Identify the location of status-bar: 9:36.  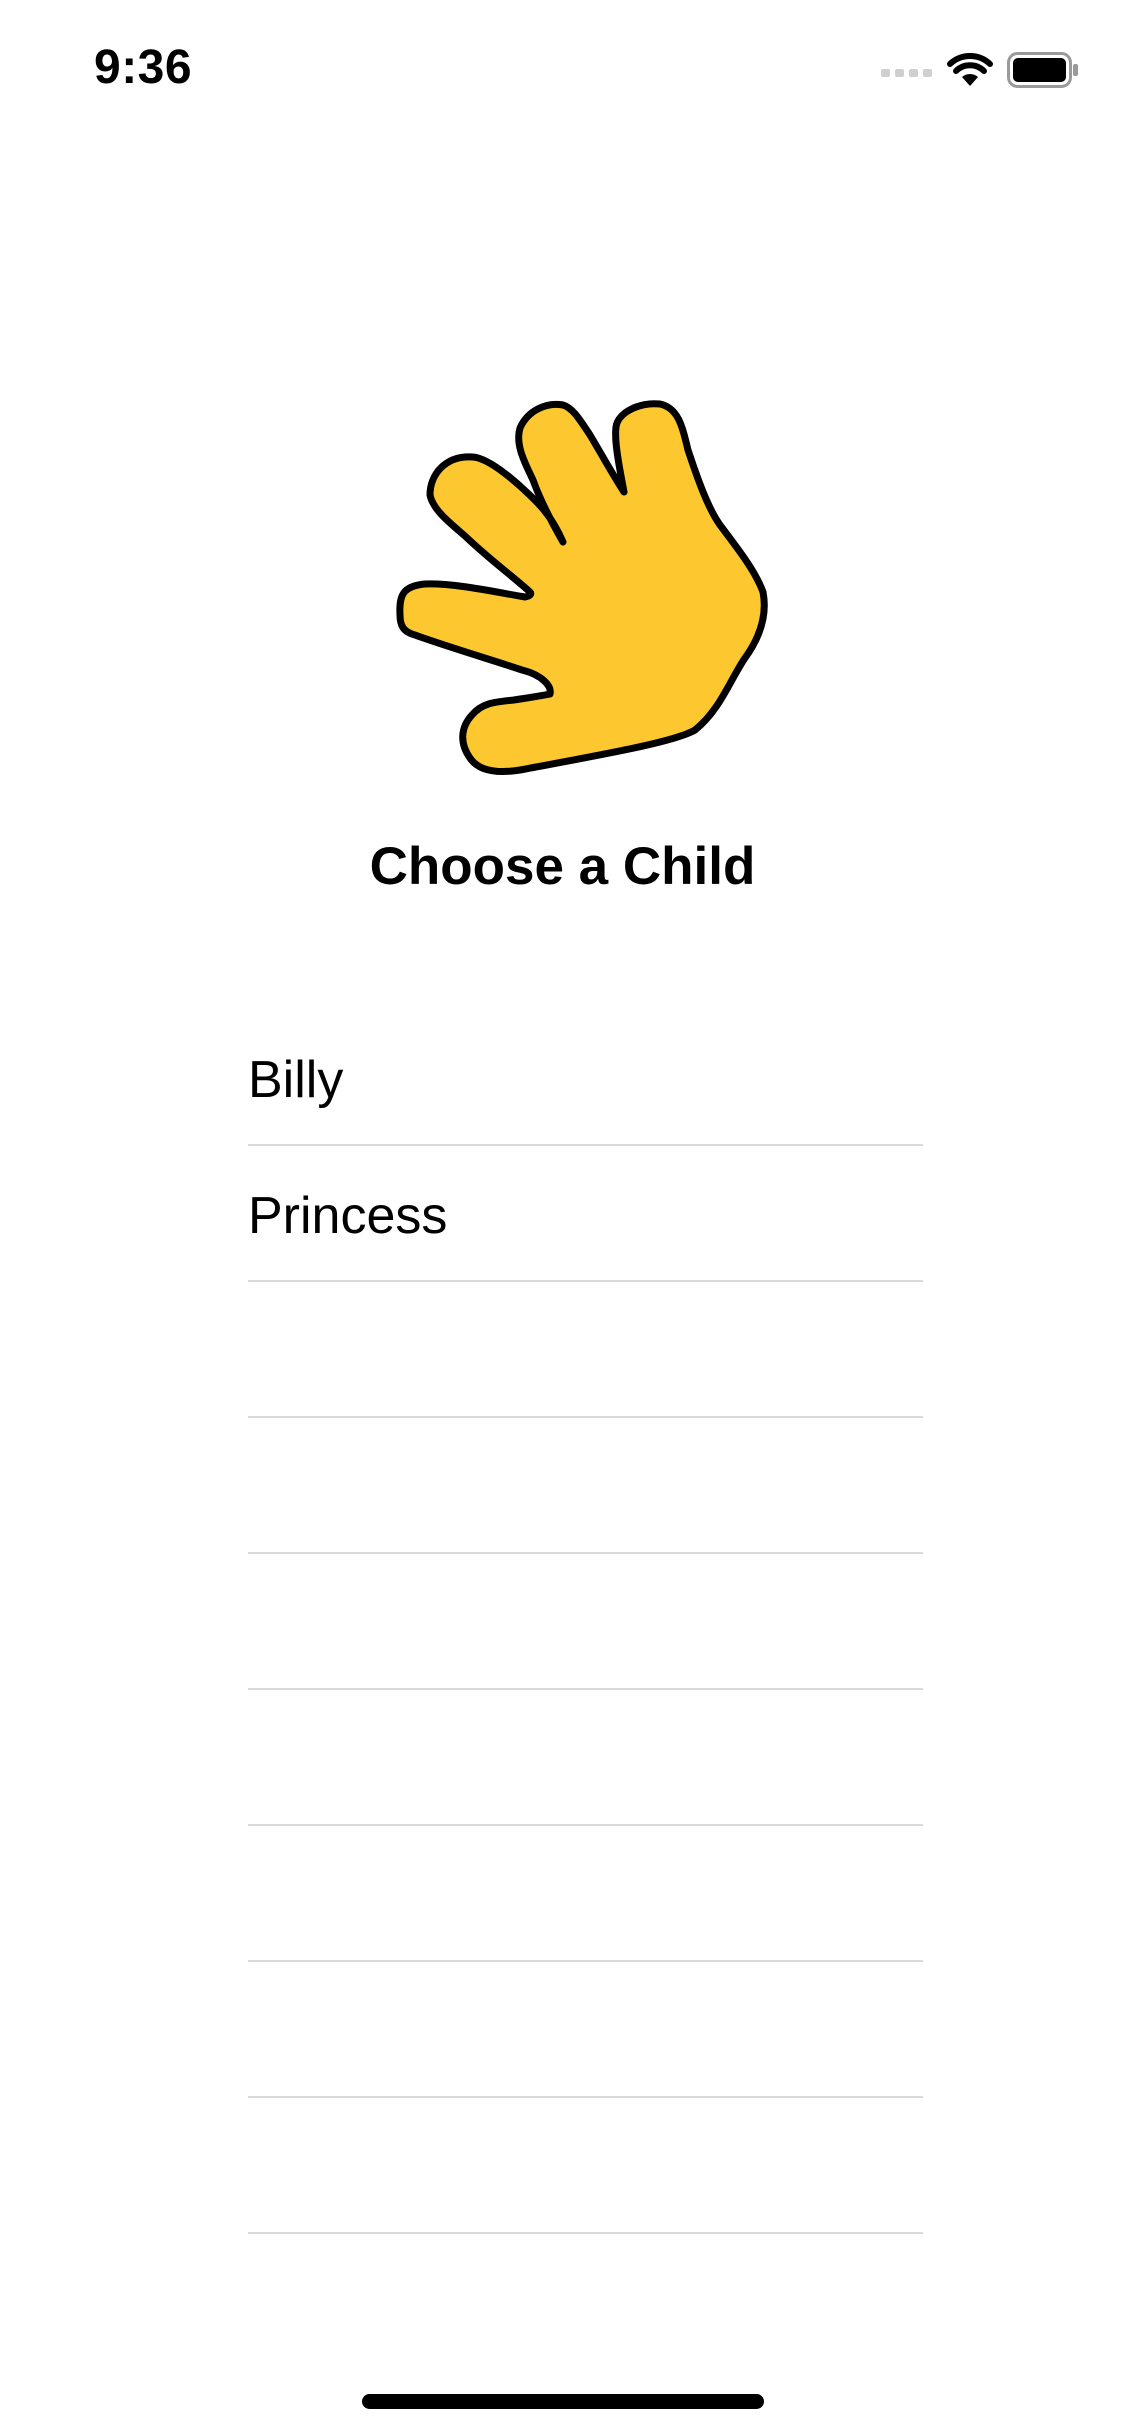
(562, 70).